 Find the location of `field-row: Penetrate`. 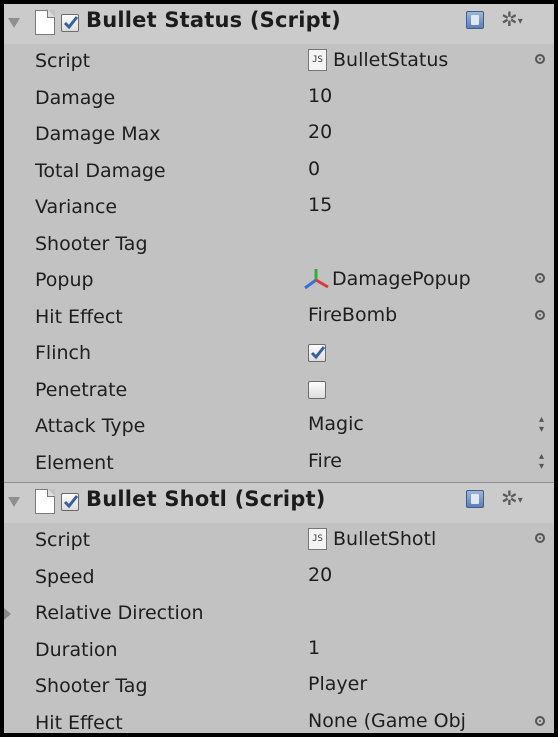

field-row: Penetrate is located at coordinates (279, 391).